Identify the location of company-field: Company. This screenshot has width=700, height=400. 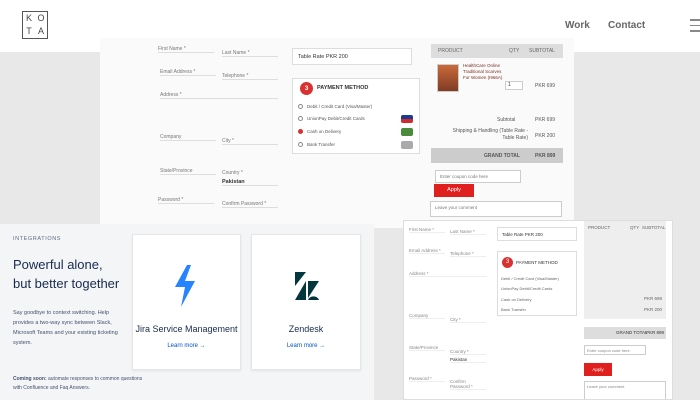
(188, 137).